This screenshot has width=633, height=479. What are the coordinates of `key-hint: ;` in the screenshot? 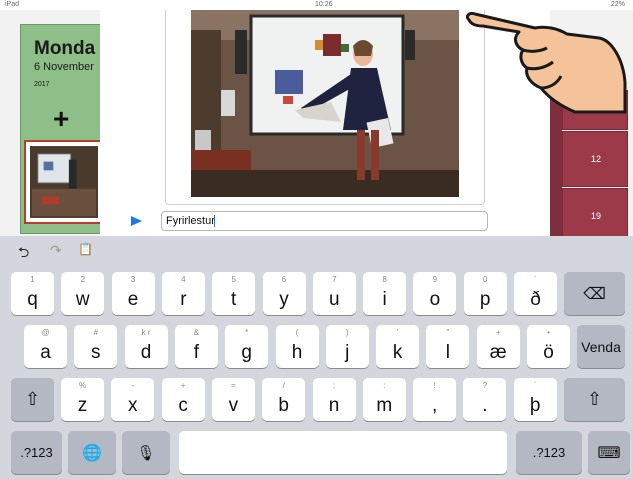 It's located at (334, 385).